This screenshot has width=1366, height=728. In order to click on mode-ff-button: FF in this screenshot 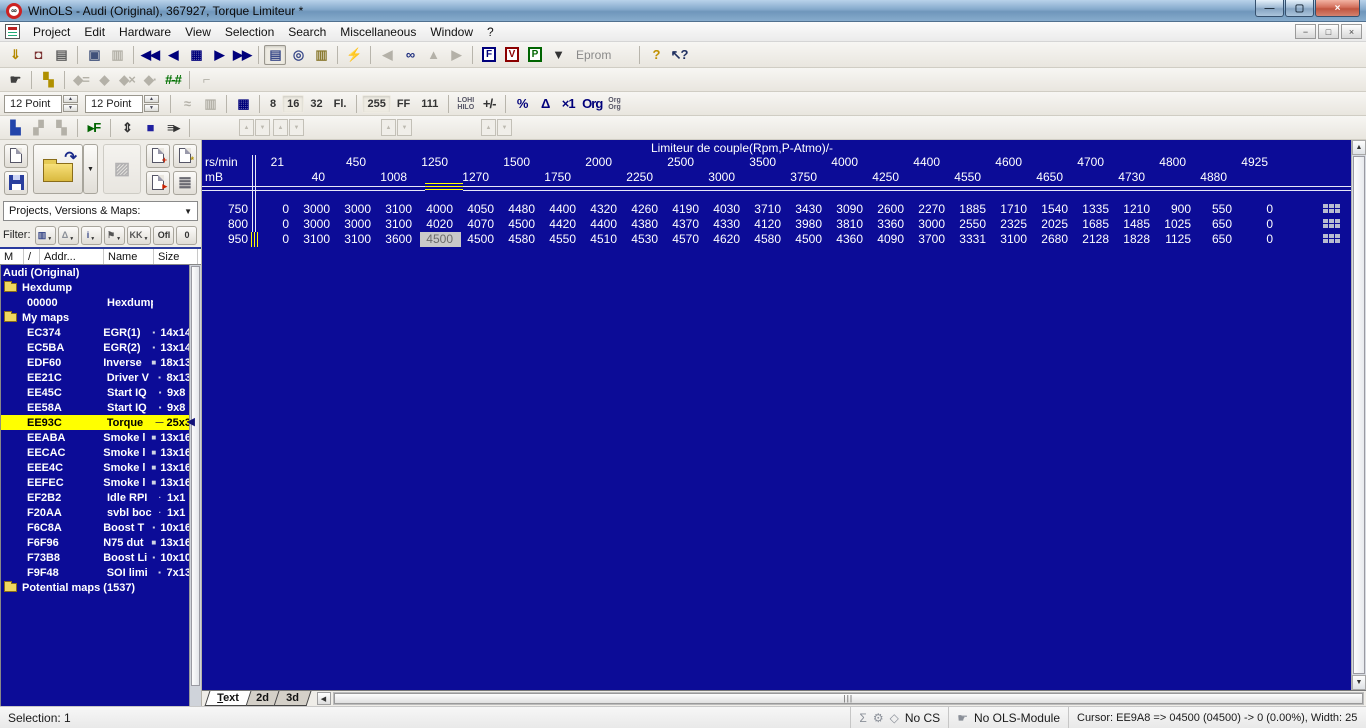, I will do `click(403, 104)`.